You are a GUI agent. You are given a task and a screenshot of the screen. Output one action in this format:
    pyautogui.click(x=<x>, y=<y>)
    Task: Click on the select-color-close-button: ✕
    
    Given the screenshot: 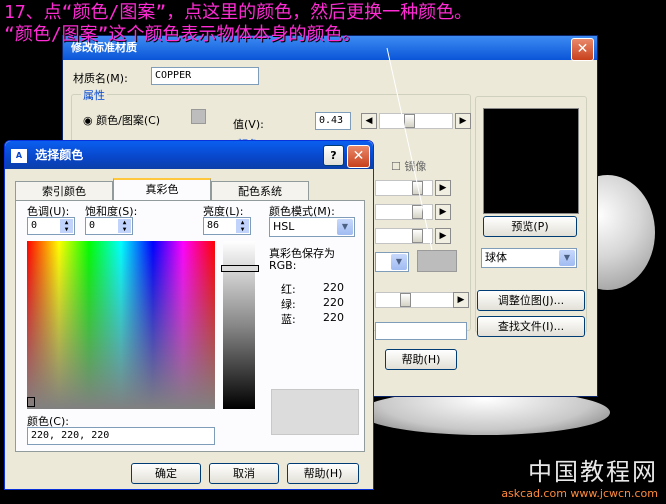 What is the action you would take?
    pyautogui.click(x=358, y=156)
    